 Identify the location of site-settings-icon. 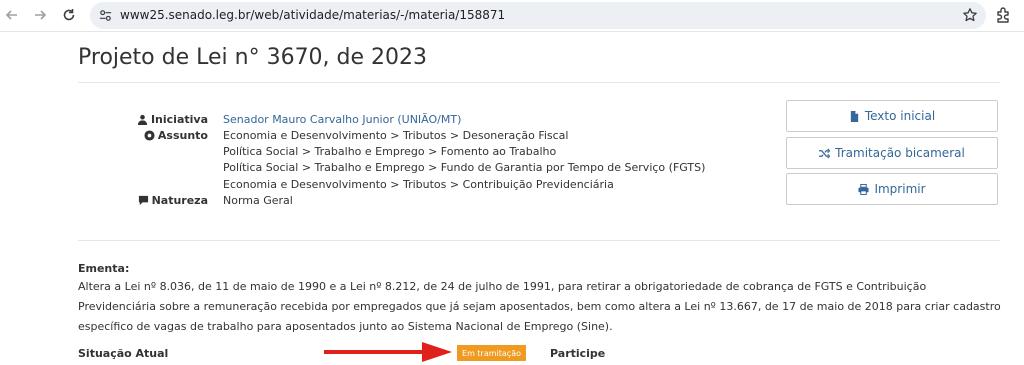
(105, 15).